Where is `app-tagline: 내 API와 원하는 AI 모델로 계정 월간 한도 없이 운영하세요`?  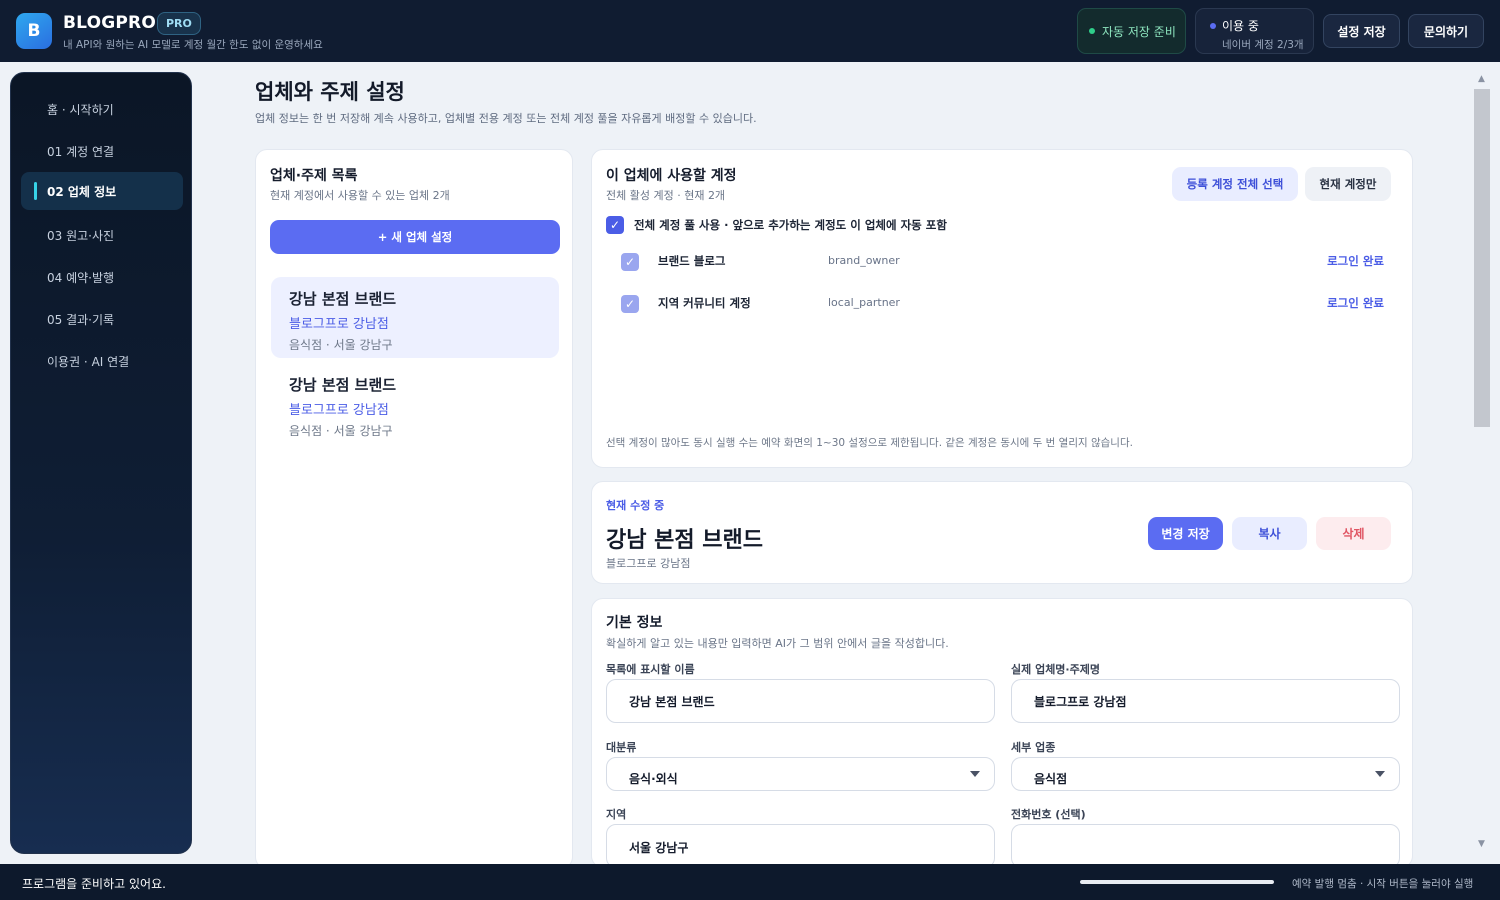 app-tagline: 내 API와 원하는 AI 모델로 계정 월간 한도 없이 운영하세요 is located at coordinates (193, 45).